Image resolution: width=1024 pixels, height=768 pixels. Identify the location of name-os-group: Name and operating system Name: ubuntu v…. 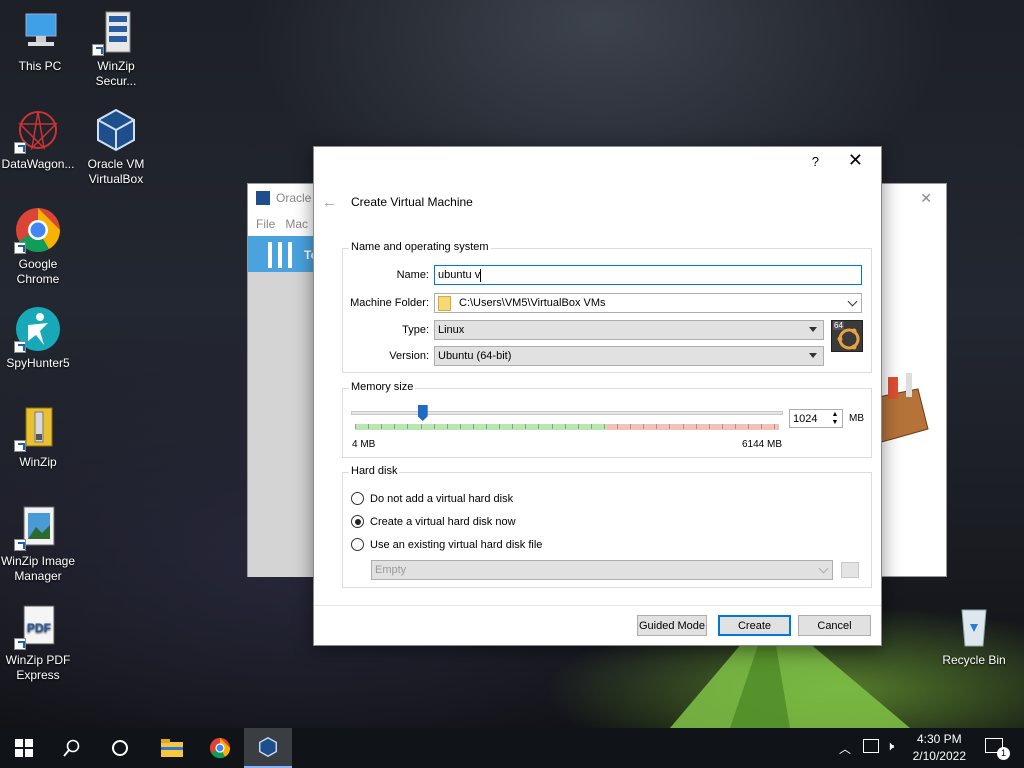
(607, 307).